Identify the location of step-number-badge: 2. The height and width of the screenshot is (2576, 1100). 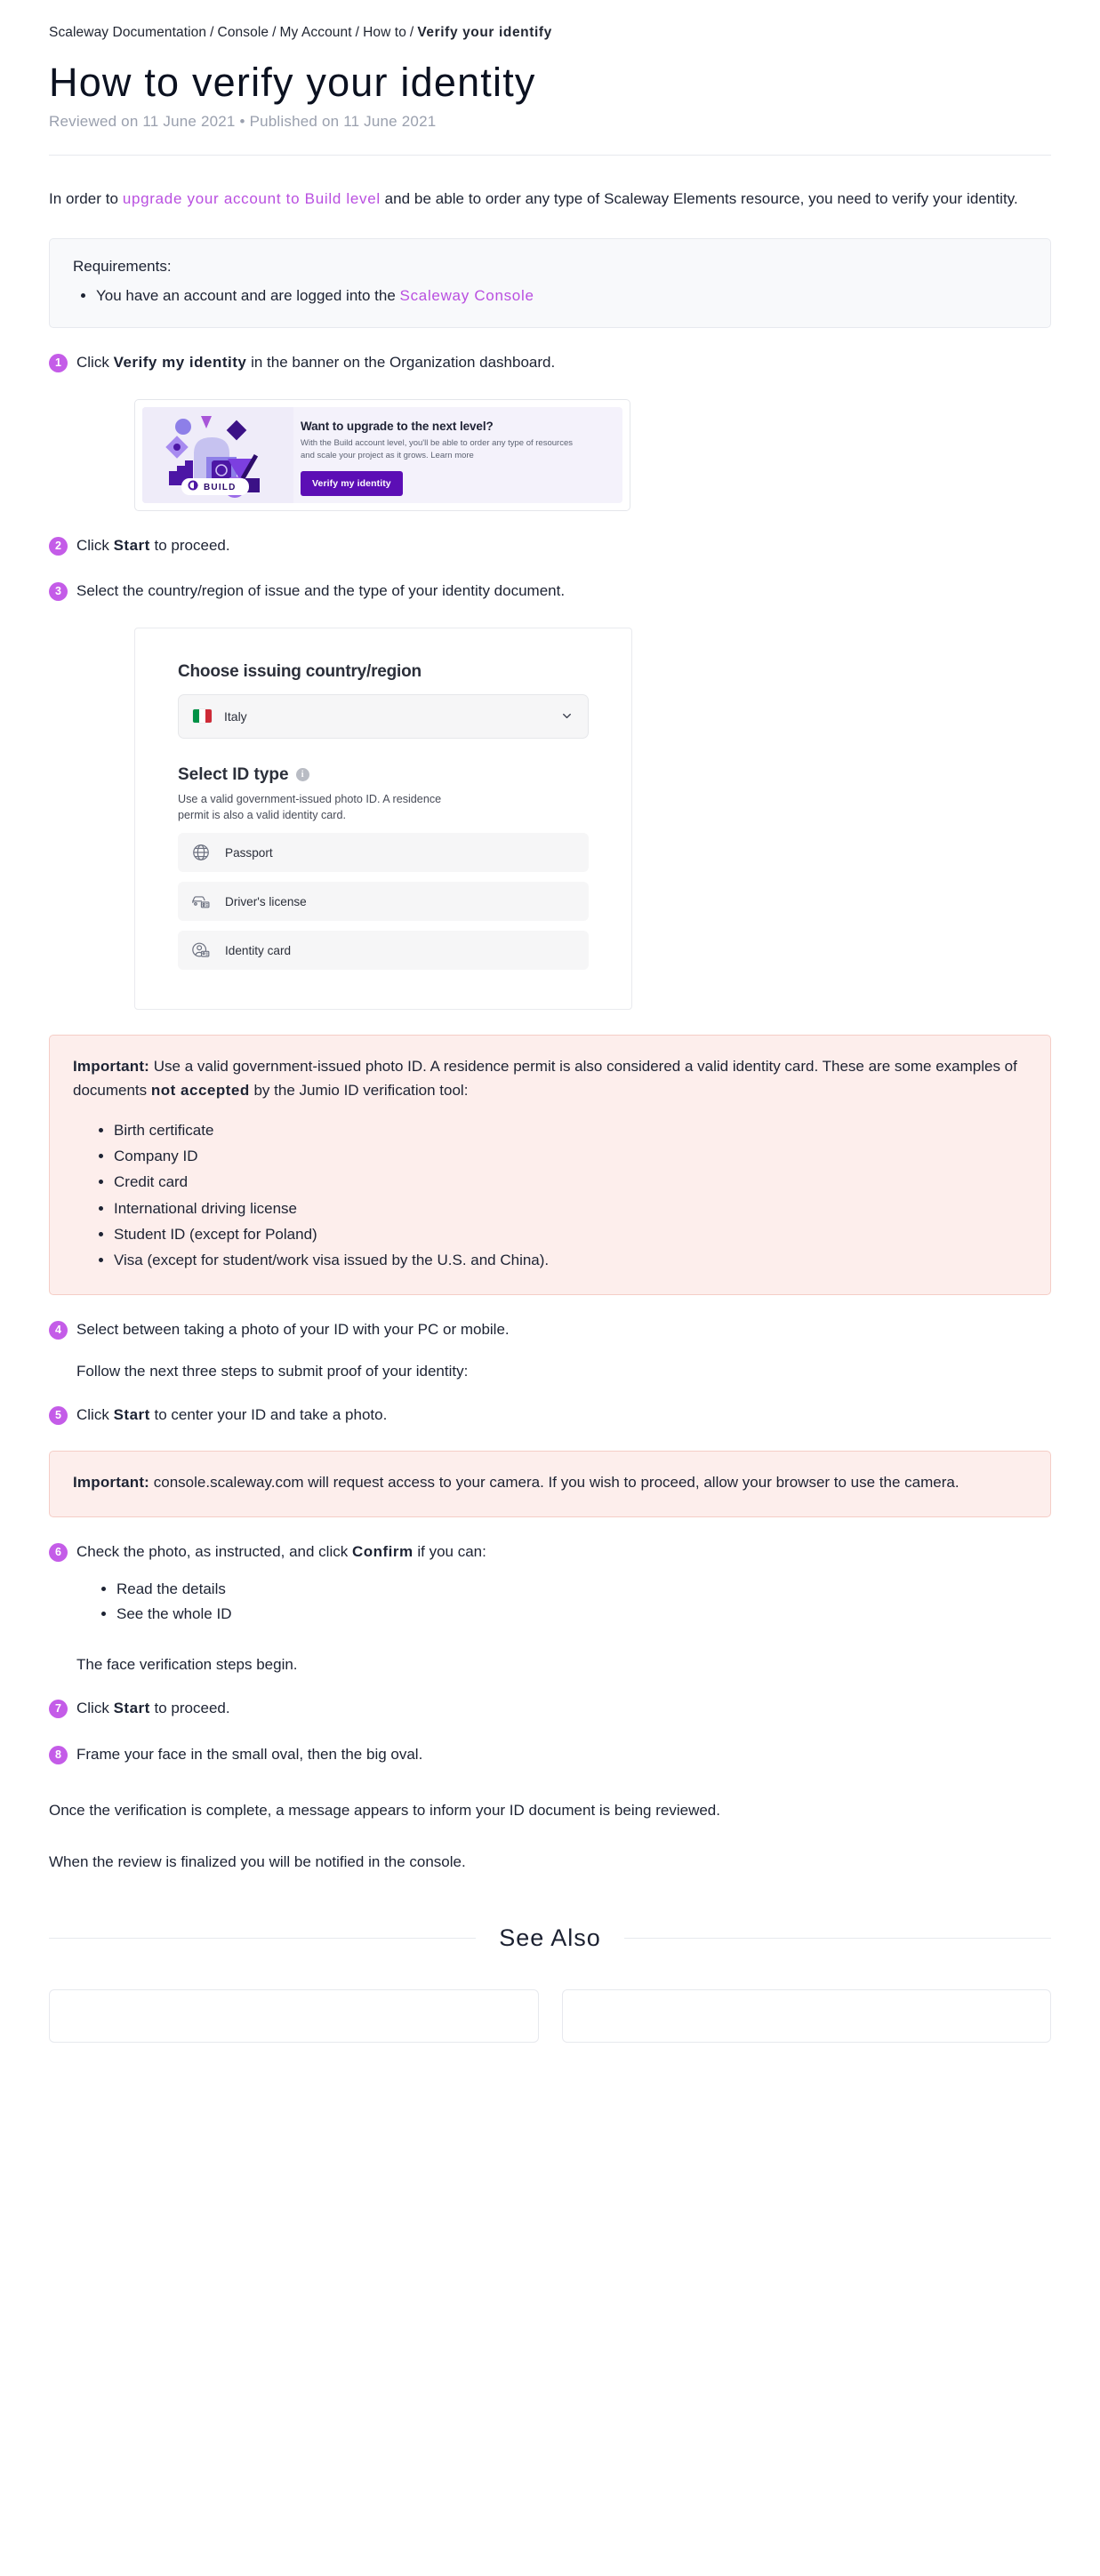
(58, 546).